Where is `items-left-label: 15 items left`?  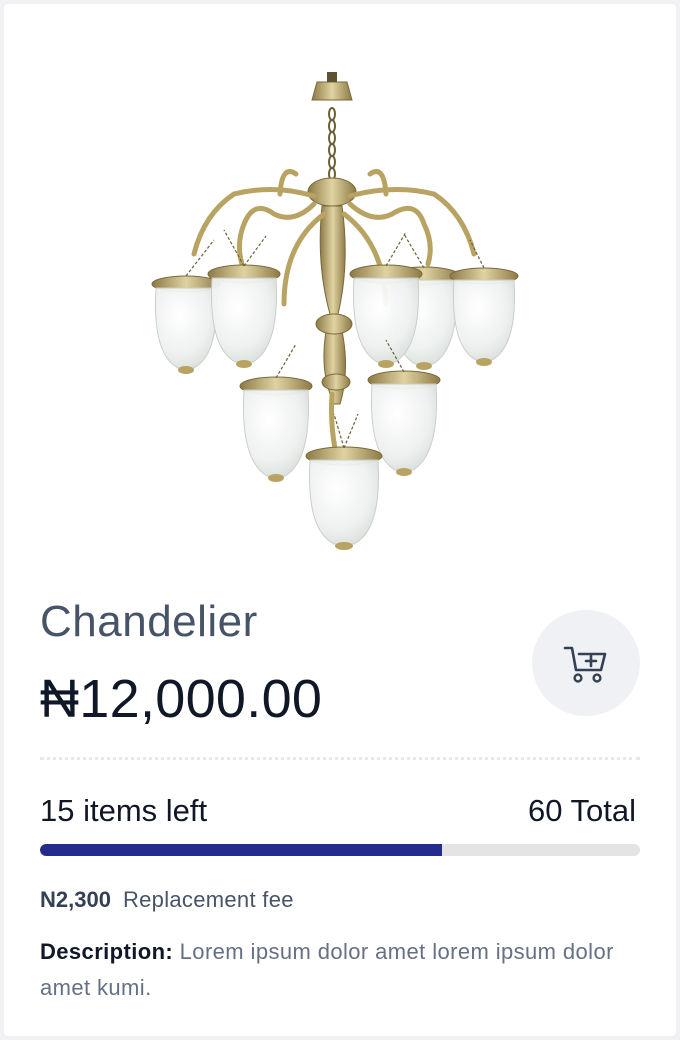 items-left-label: 15 items left is located at coordinates (124, 810).